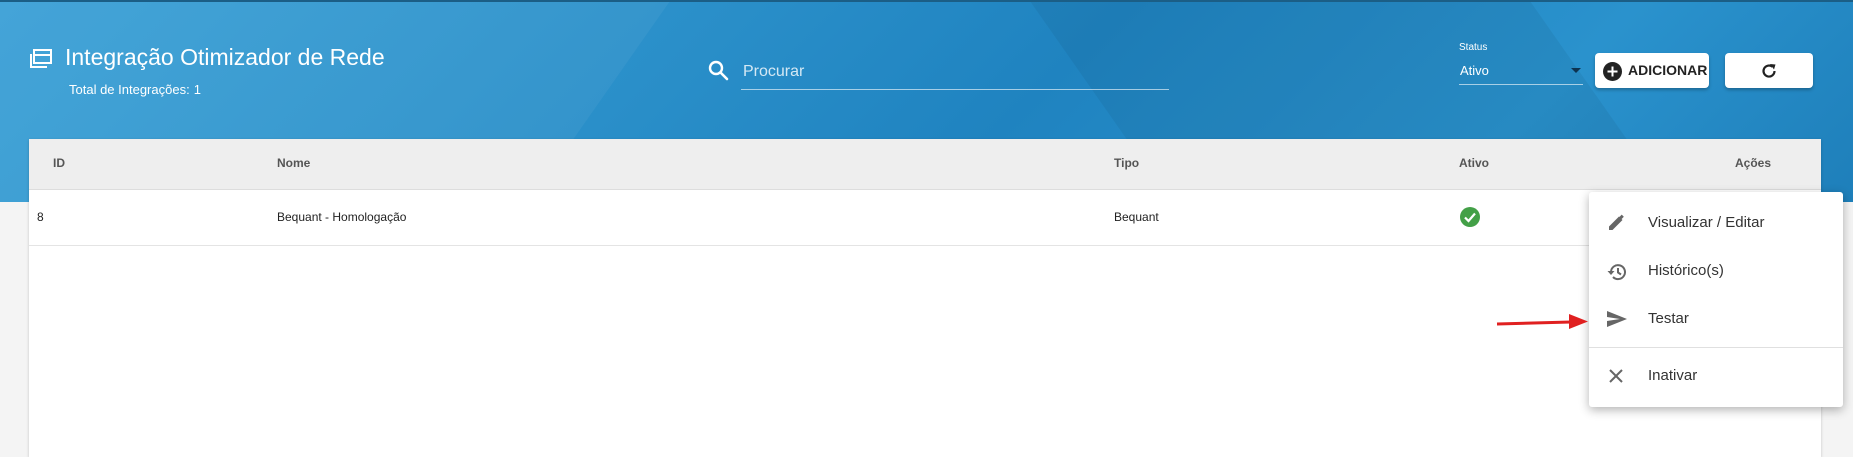  What do you see at coordinates (925, 164) in the screenshot?
I see `table-header: ID Nome Tipo Ativo Ações` at bounding box center [925, 164].